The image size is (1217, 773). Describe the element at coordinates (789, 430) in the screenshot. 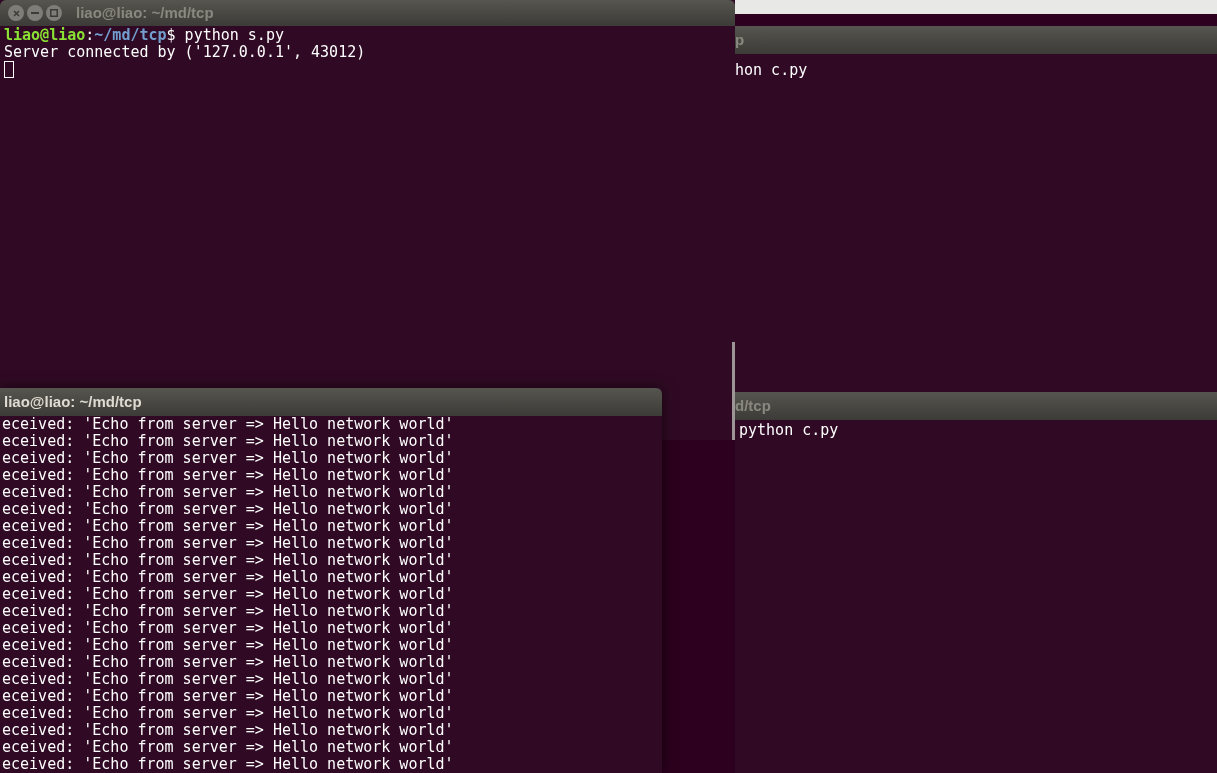

I see `output-line: python c.py` at that location.